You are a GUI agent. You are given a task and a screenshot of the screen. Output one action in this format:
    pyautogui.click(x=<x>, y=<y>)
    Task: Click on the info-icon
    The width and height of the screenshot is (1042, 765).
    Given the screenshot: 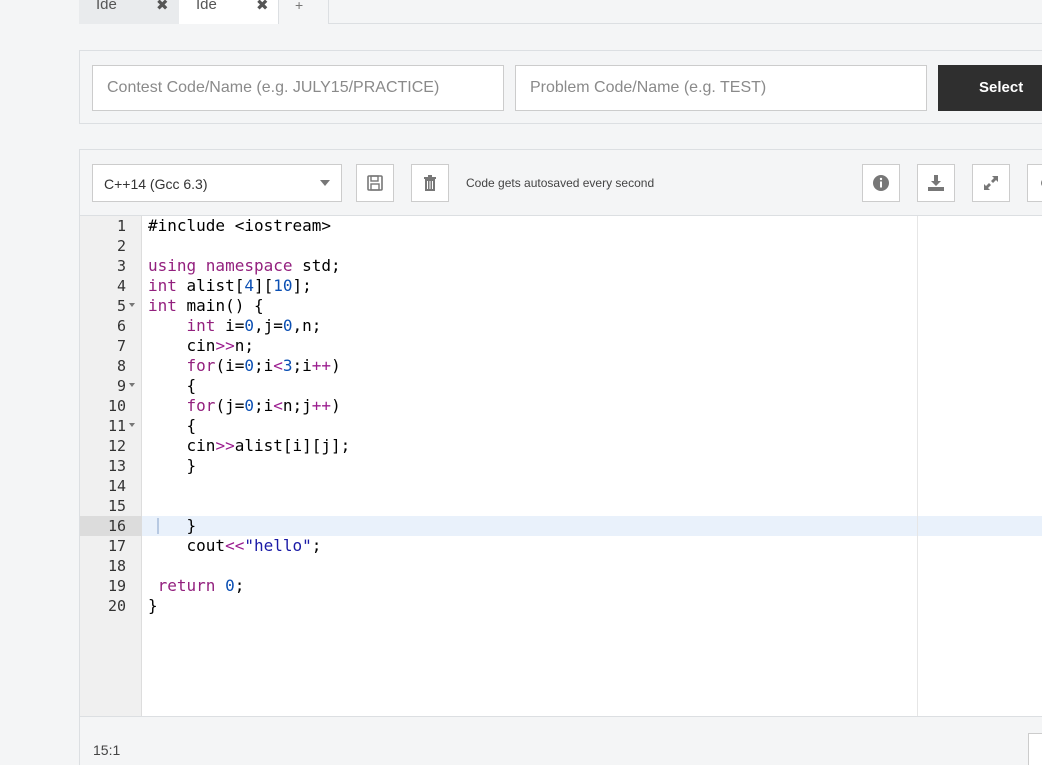 What is the action you would take?
    pyautogui.click(x=881, y=183)
    